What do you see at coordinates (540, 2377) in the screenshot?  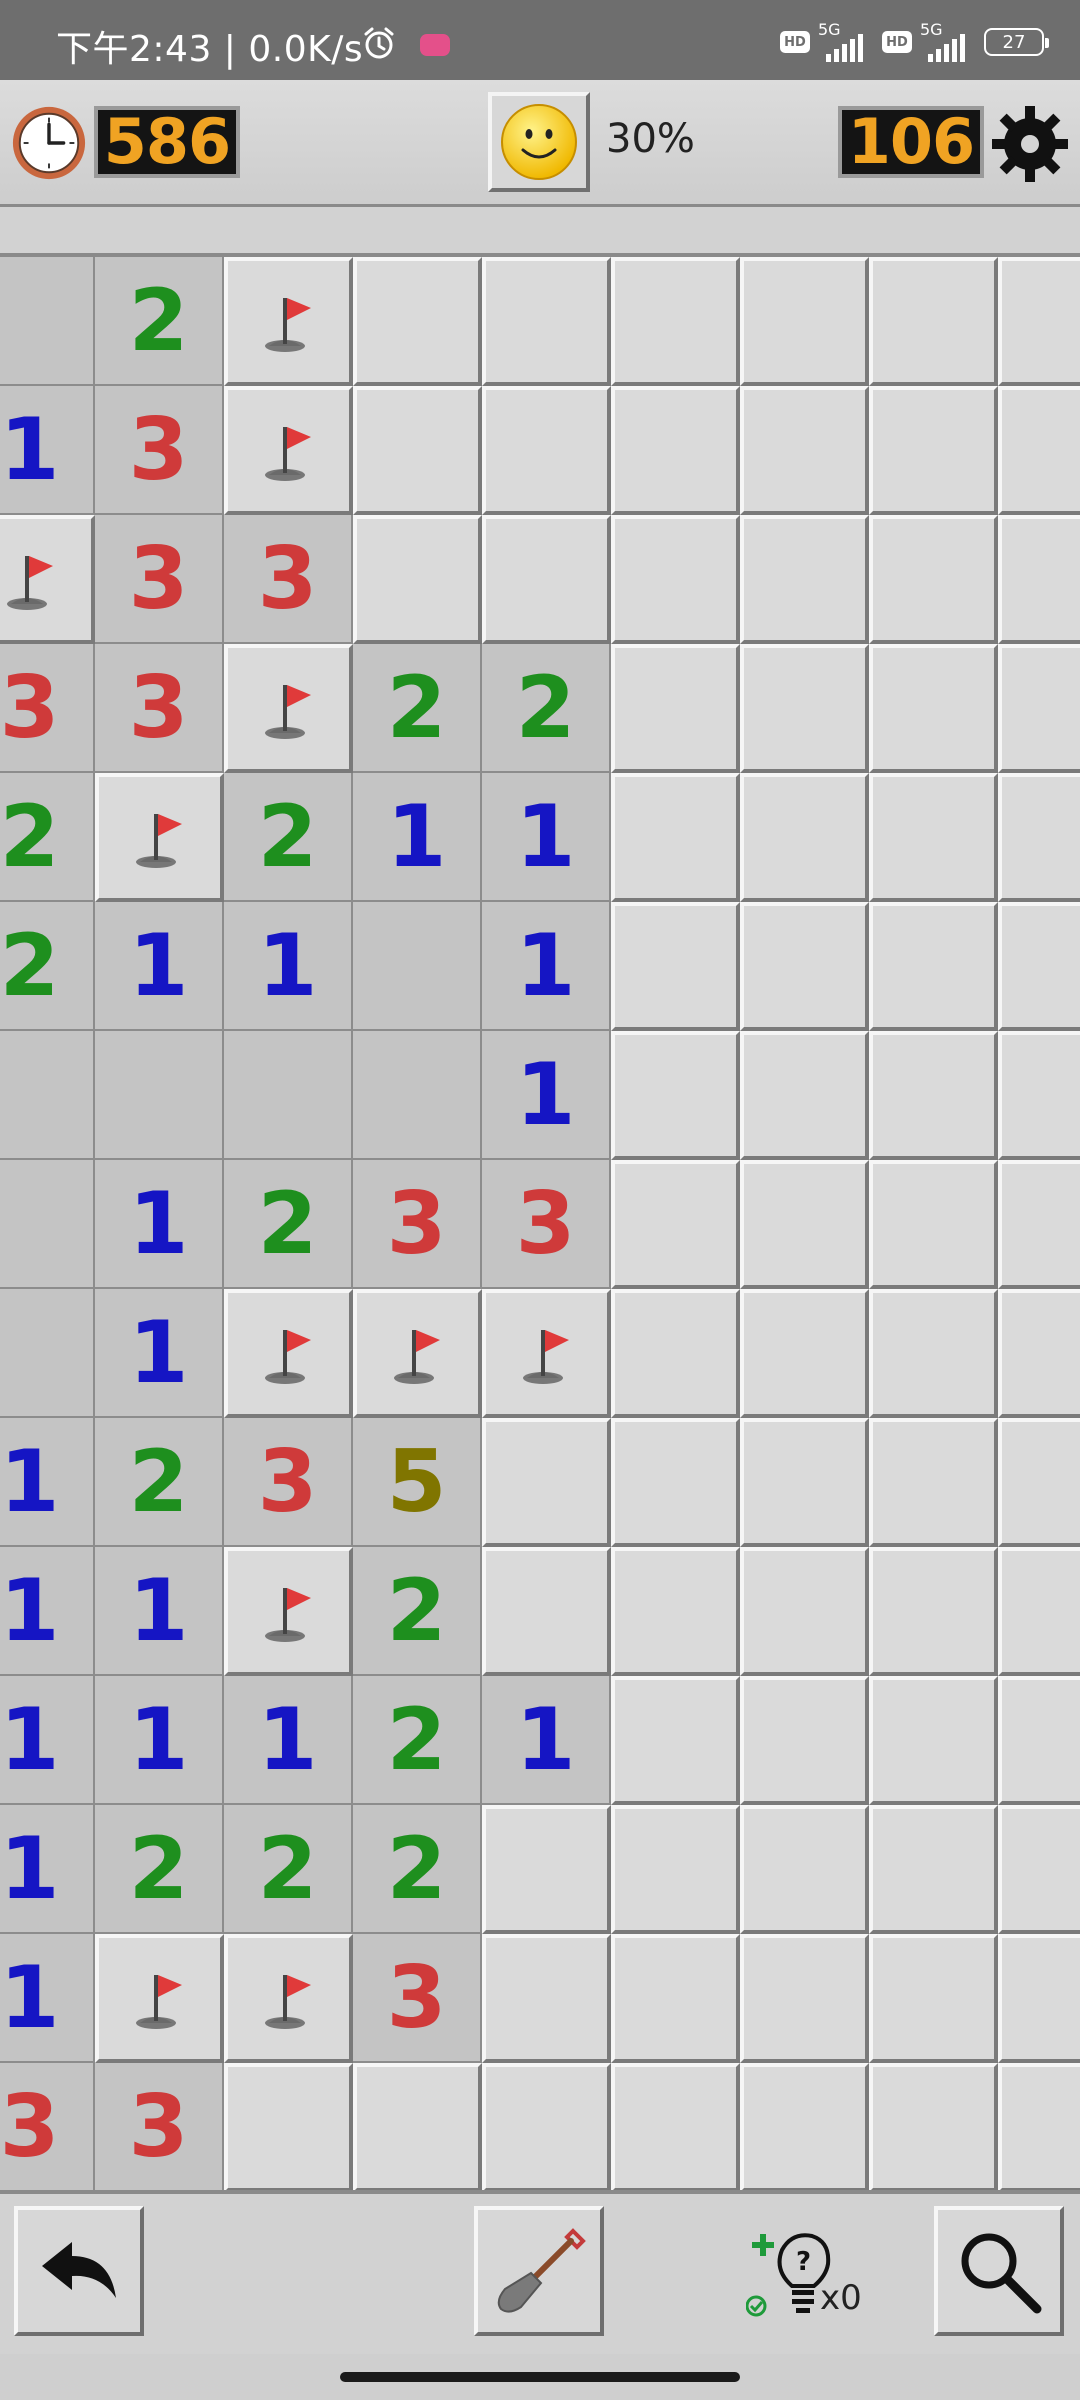 I see `home-indicator` at bounding box center [540, 2377].